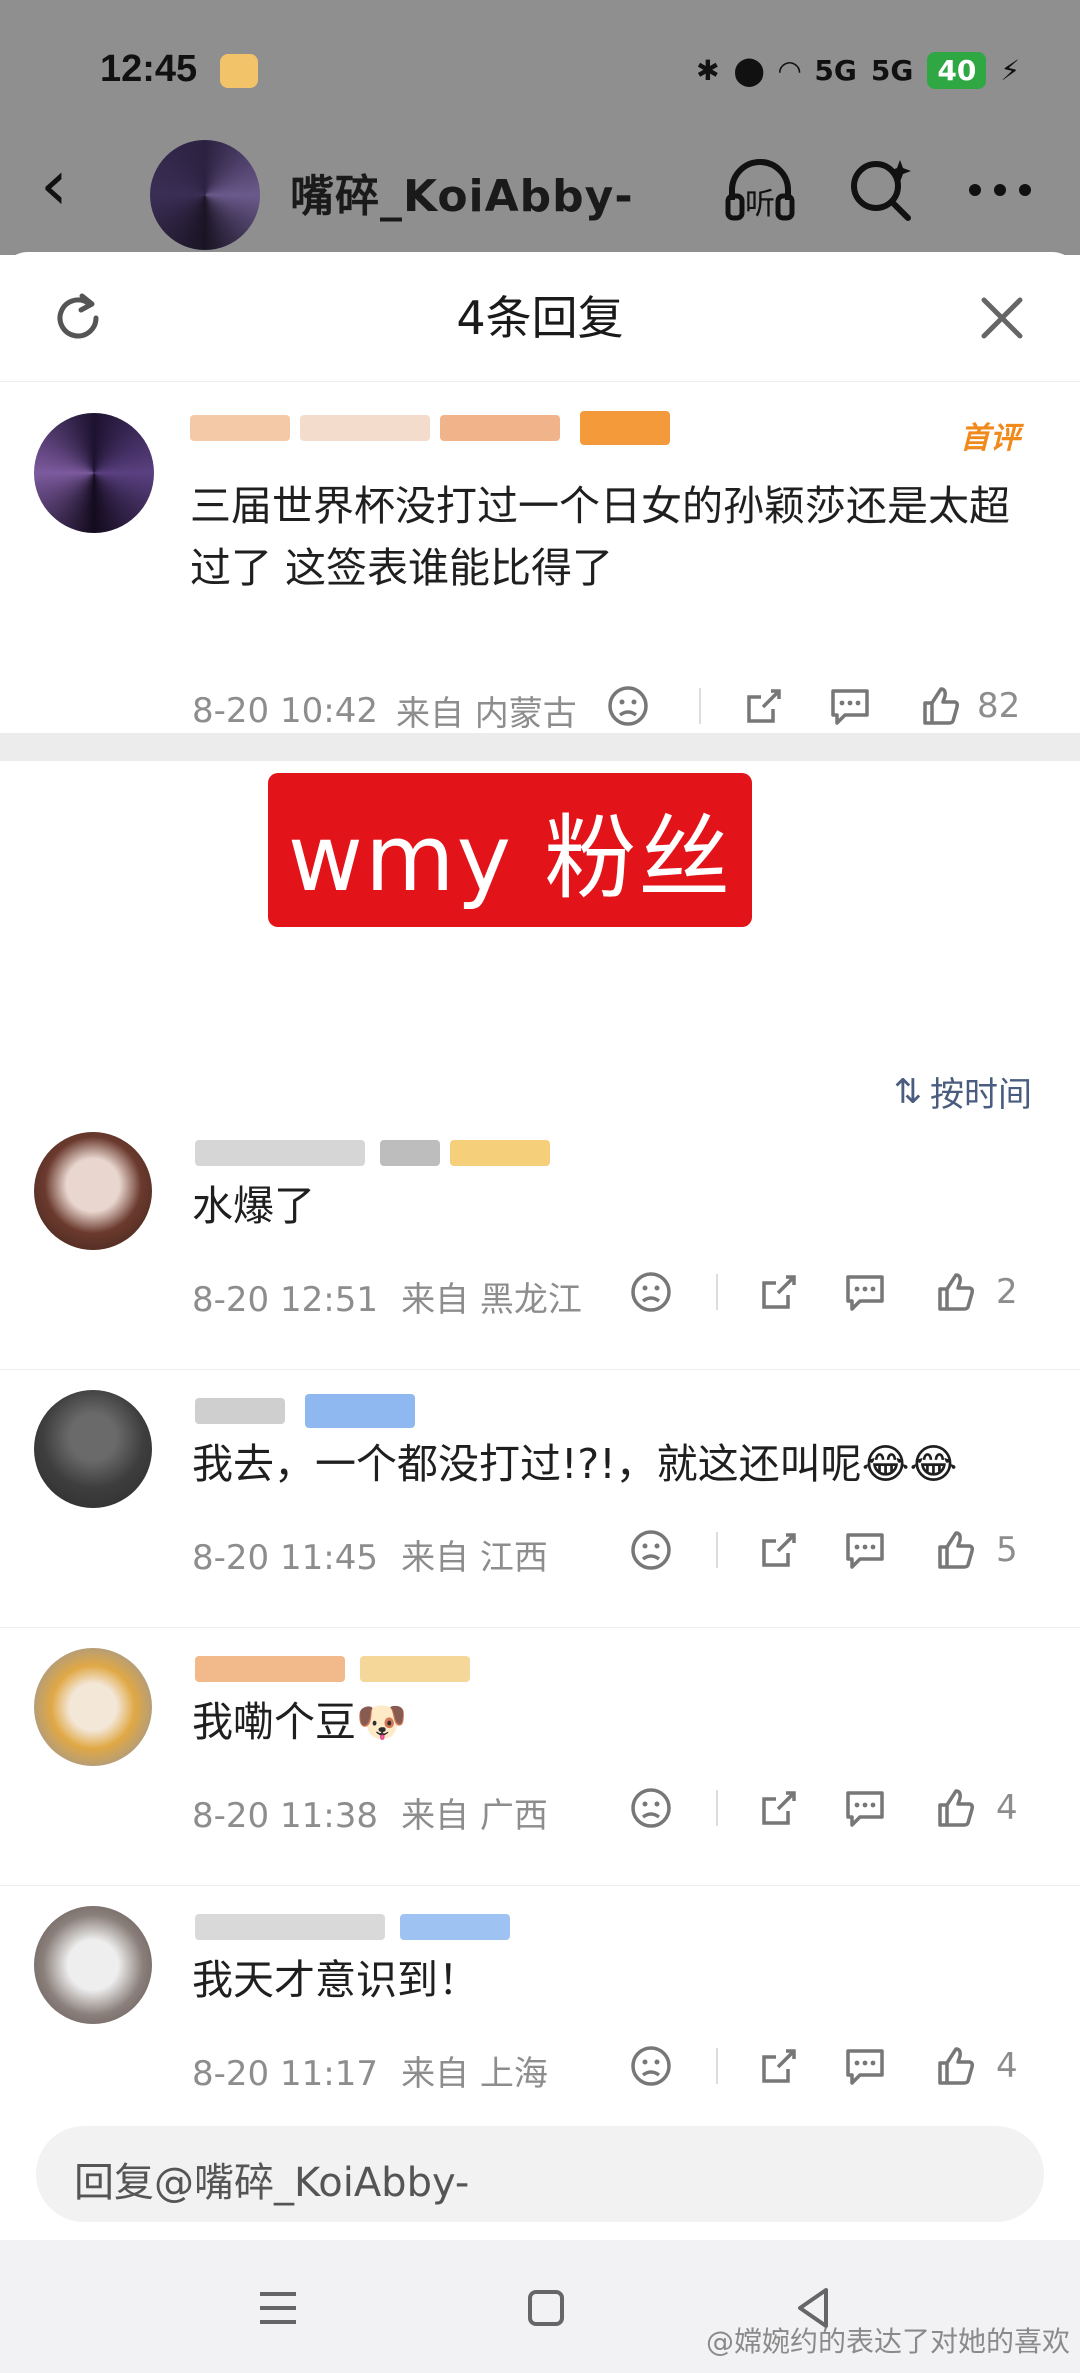 The height and width of the screenshot is (2373, 1080). What do you see at coordinates (384, 710) in the screenshot?
I see `comment-meta: 8-20 10:42 来自 内蒙古` at bounding box center [384, 710].